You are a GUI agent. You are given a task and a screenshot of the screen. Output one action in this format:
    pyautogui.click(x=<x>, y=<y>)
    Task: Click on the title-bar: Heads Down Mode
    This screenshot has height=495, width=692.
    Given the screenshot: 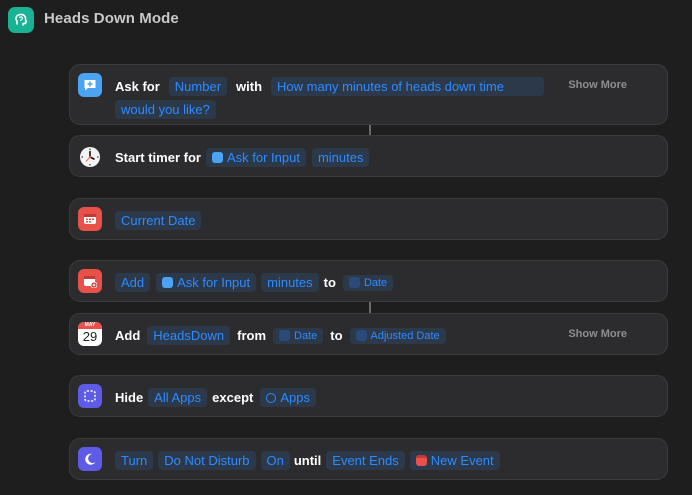 What is the action you would take?
    pyautogui.click(x=346, y=21)
    